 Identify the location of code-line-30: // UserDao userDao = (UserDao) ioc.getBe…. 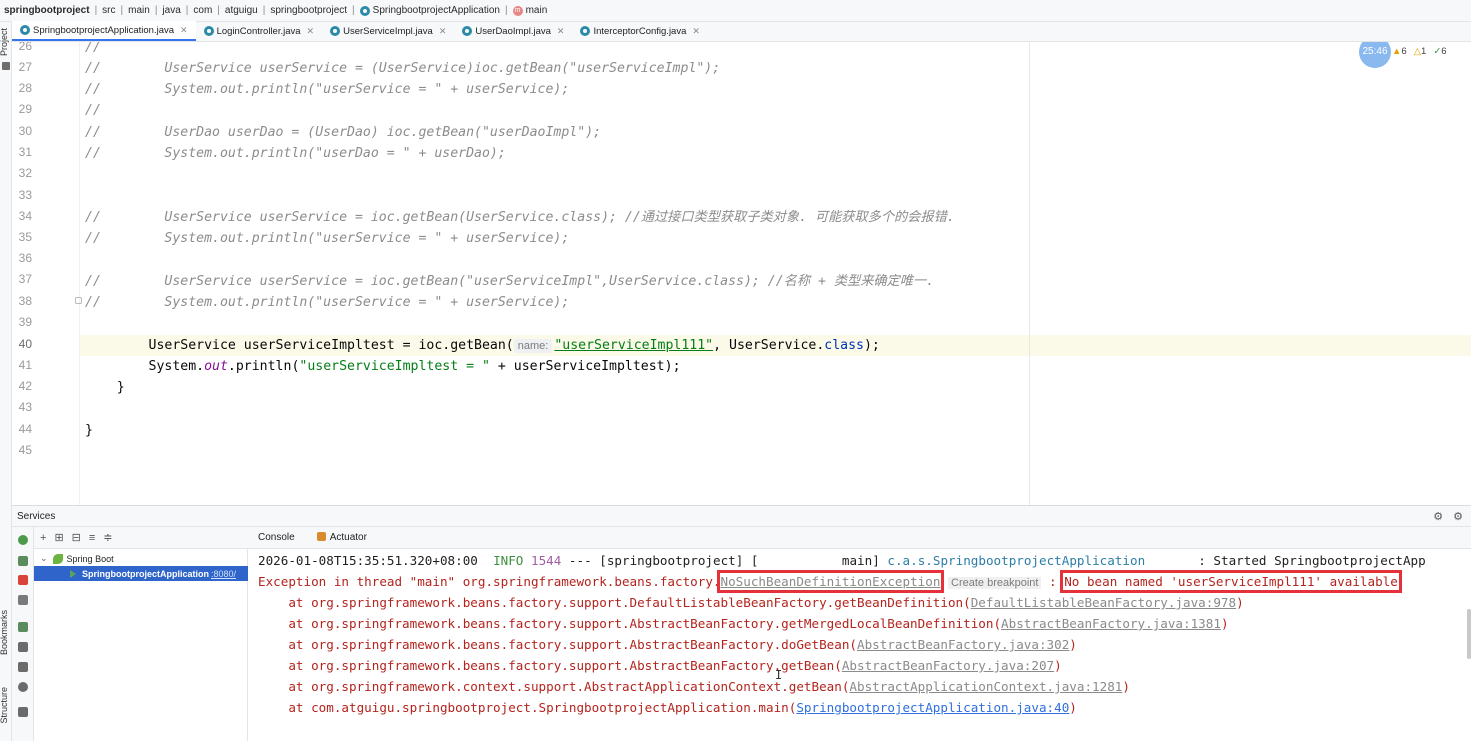
(343, 132).